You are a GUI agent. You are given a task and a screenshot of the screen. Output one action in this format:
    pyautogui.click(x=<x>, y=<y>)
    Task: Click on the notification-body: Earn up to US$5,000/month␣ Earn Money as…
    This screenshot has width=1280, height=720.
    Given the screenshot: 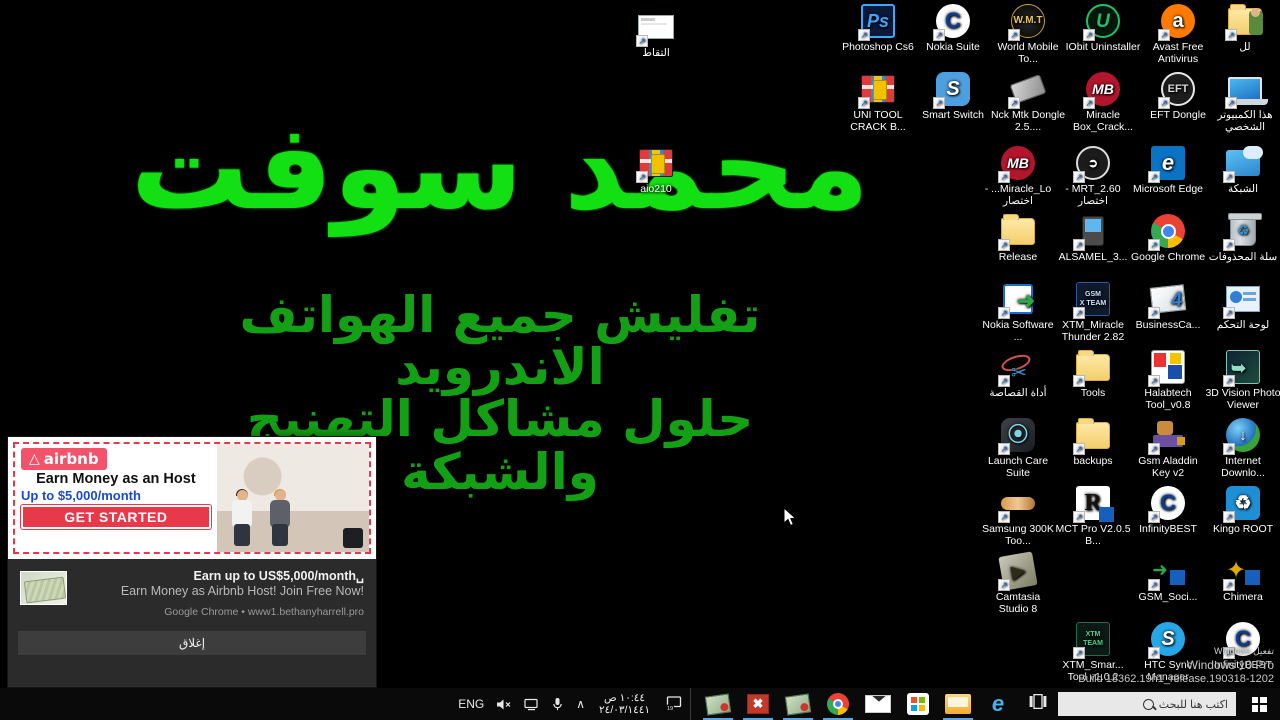 What is the action you would take?
    pyautogui.click(x=192, y=592)
    